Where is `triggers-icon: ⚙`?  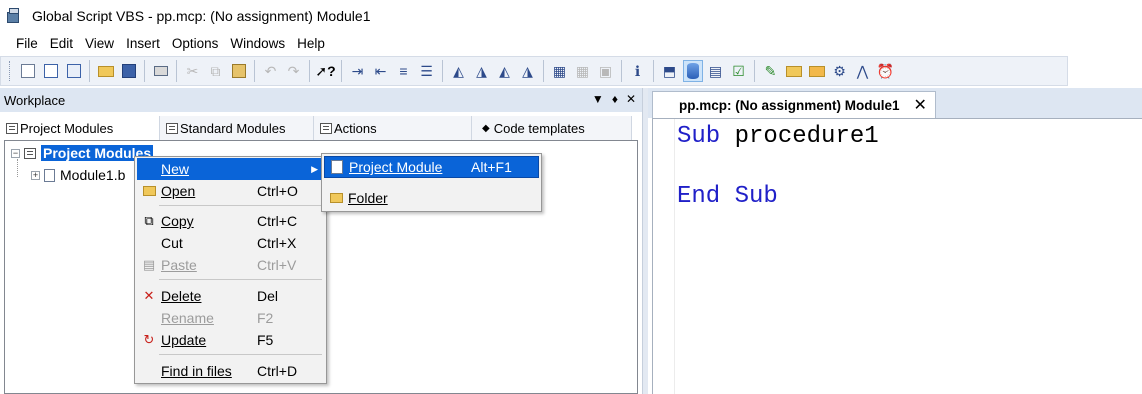
triggers-icon: ⚙ is located at coordinates (840, 71).